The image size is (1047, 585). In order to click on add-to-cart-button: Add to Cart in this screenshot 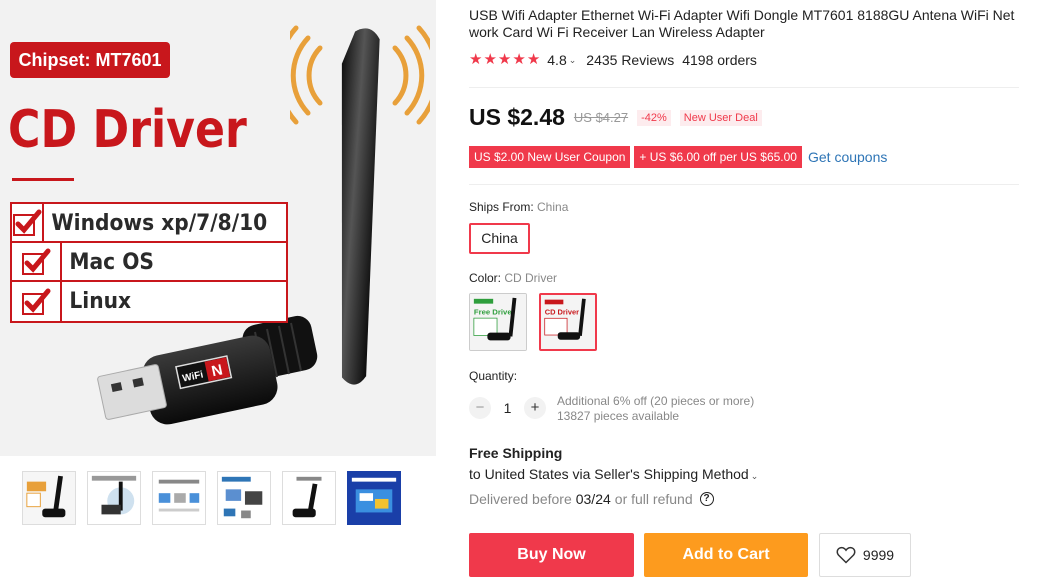, I will do `click(726, 555)`.